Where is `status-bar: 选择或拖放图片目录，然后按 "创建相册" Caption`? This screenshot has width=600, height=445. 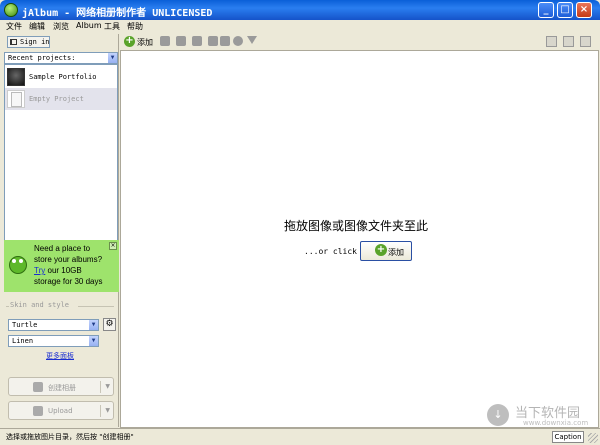
status-bar: 选择或拖放图片目录，然后按 "创建相册" Caption is located at coordinates (300, 436).